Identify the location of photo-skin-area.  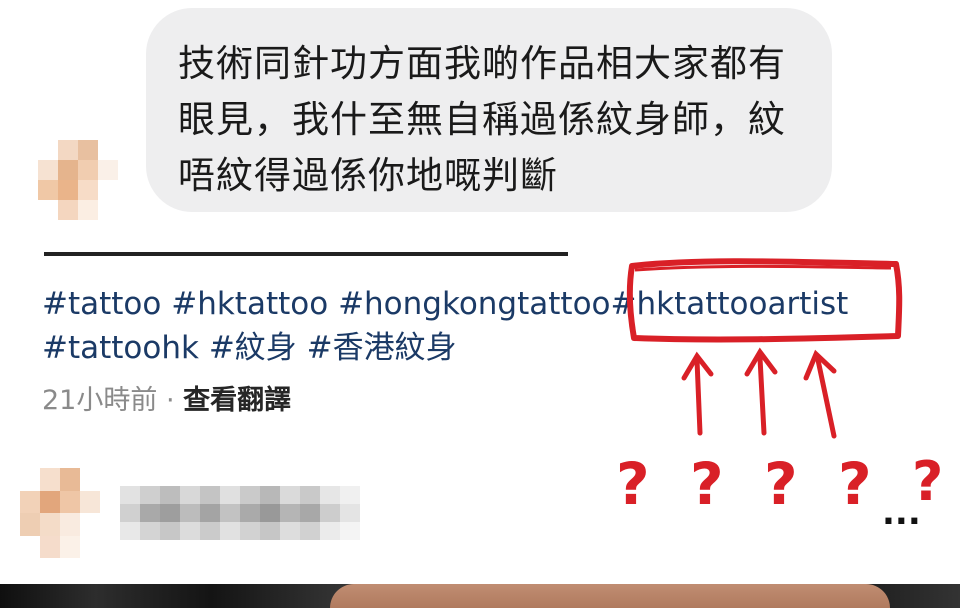
(610, 596).